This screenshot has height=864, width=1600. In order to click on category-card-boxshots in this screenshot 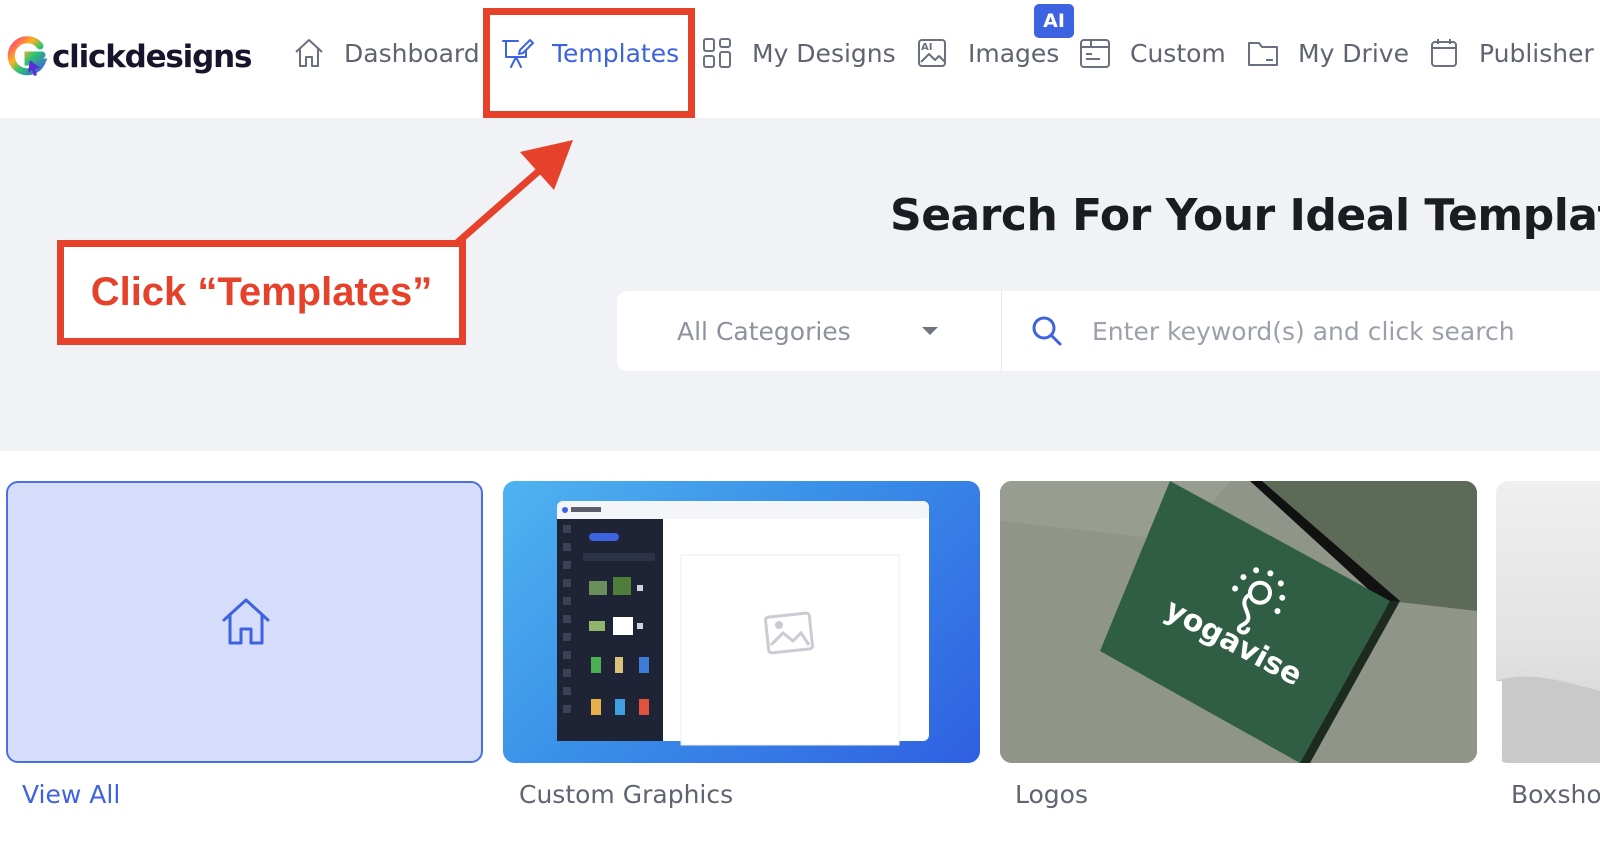, I will do `click(1548, 622)`.